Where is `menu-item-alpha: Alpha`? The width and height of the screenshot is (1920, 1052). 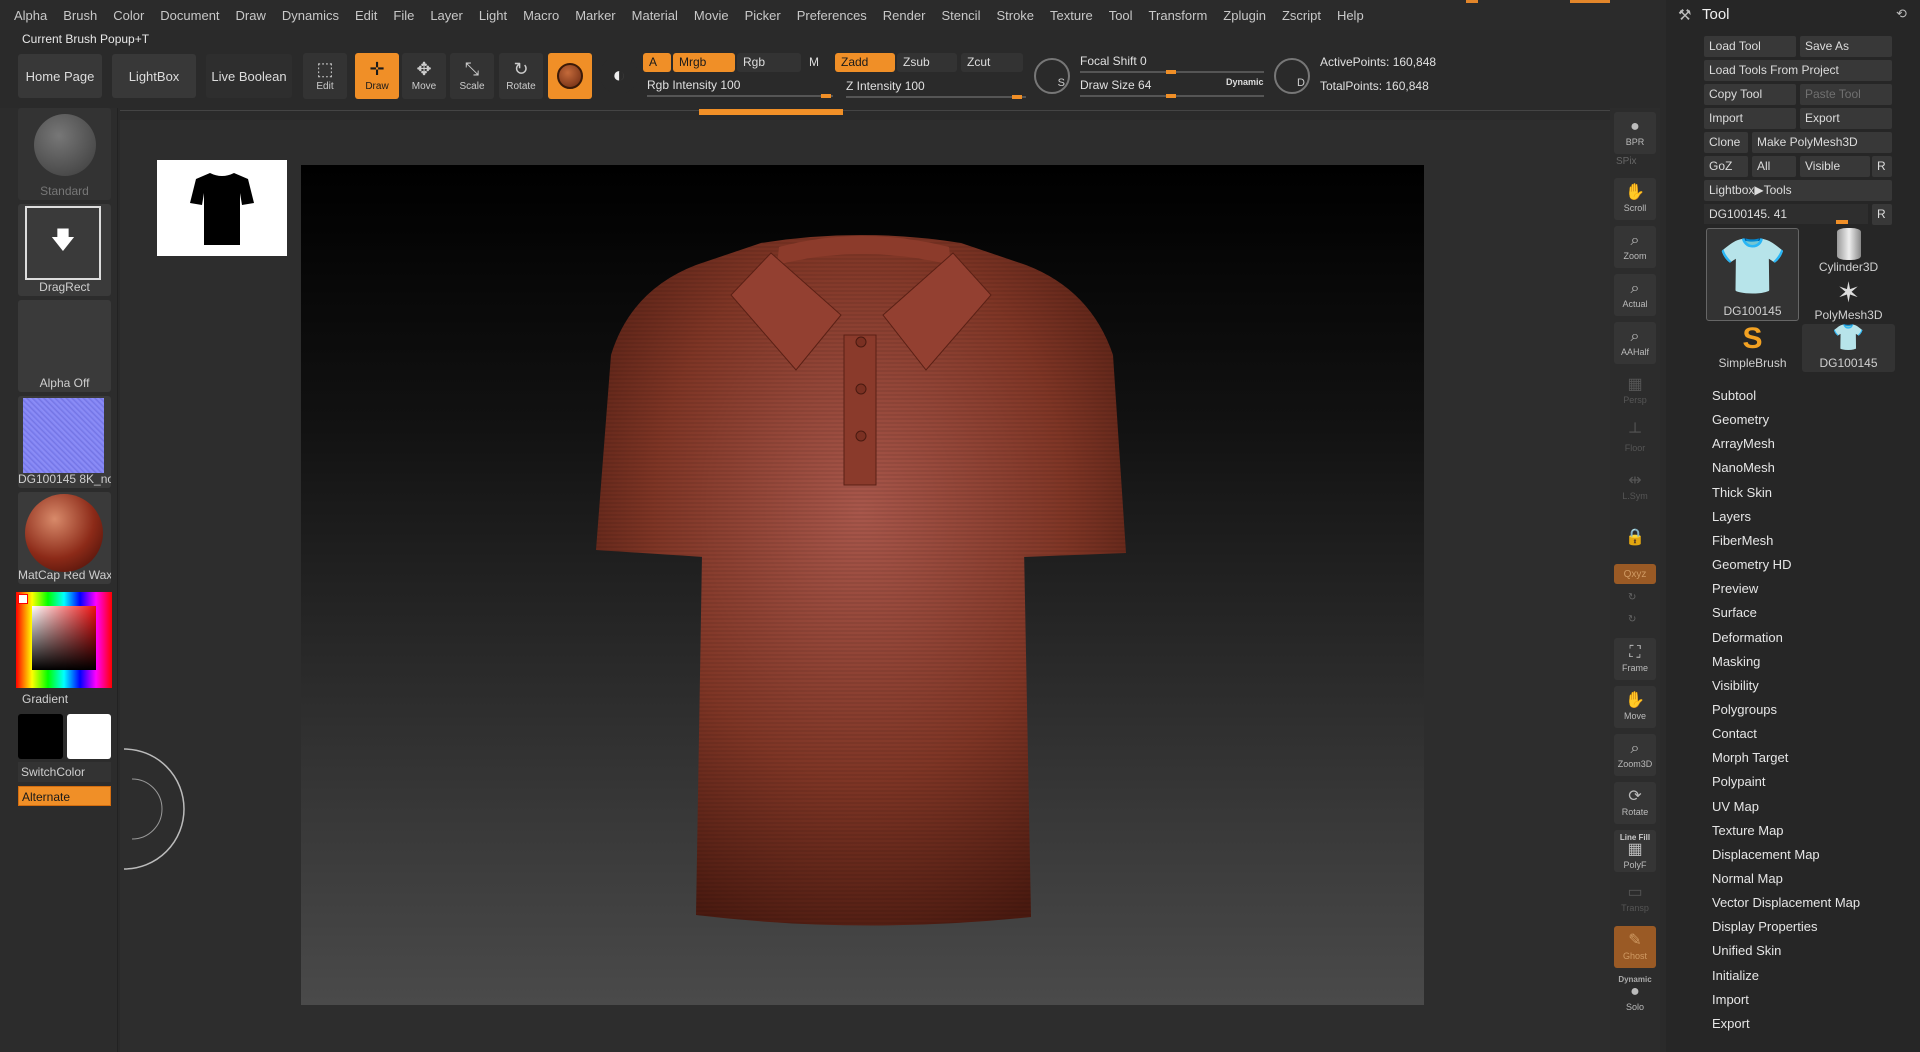 menu-item-alpha: Alpha is located at coordinates (30, 15).